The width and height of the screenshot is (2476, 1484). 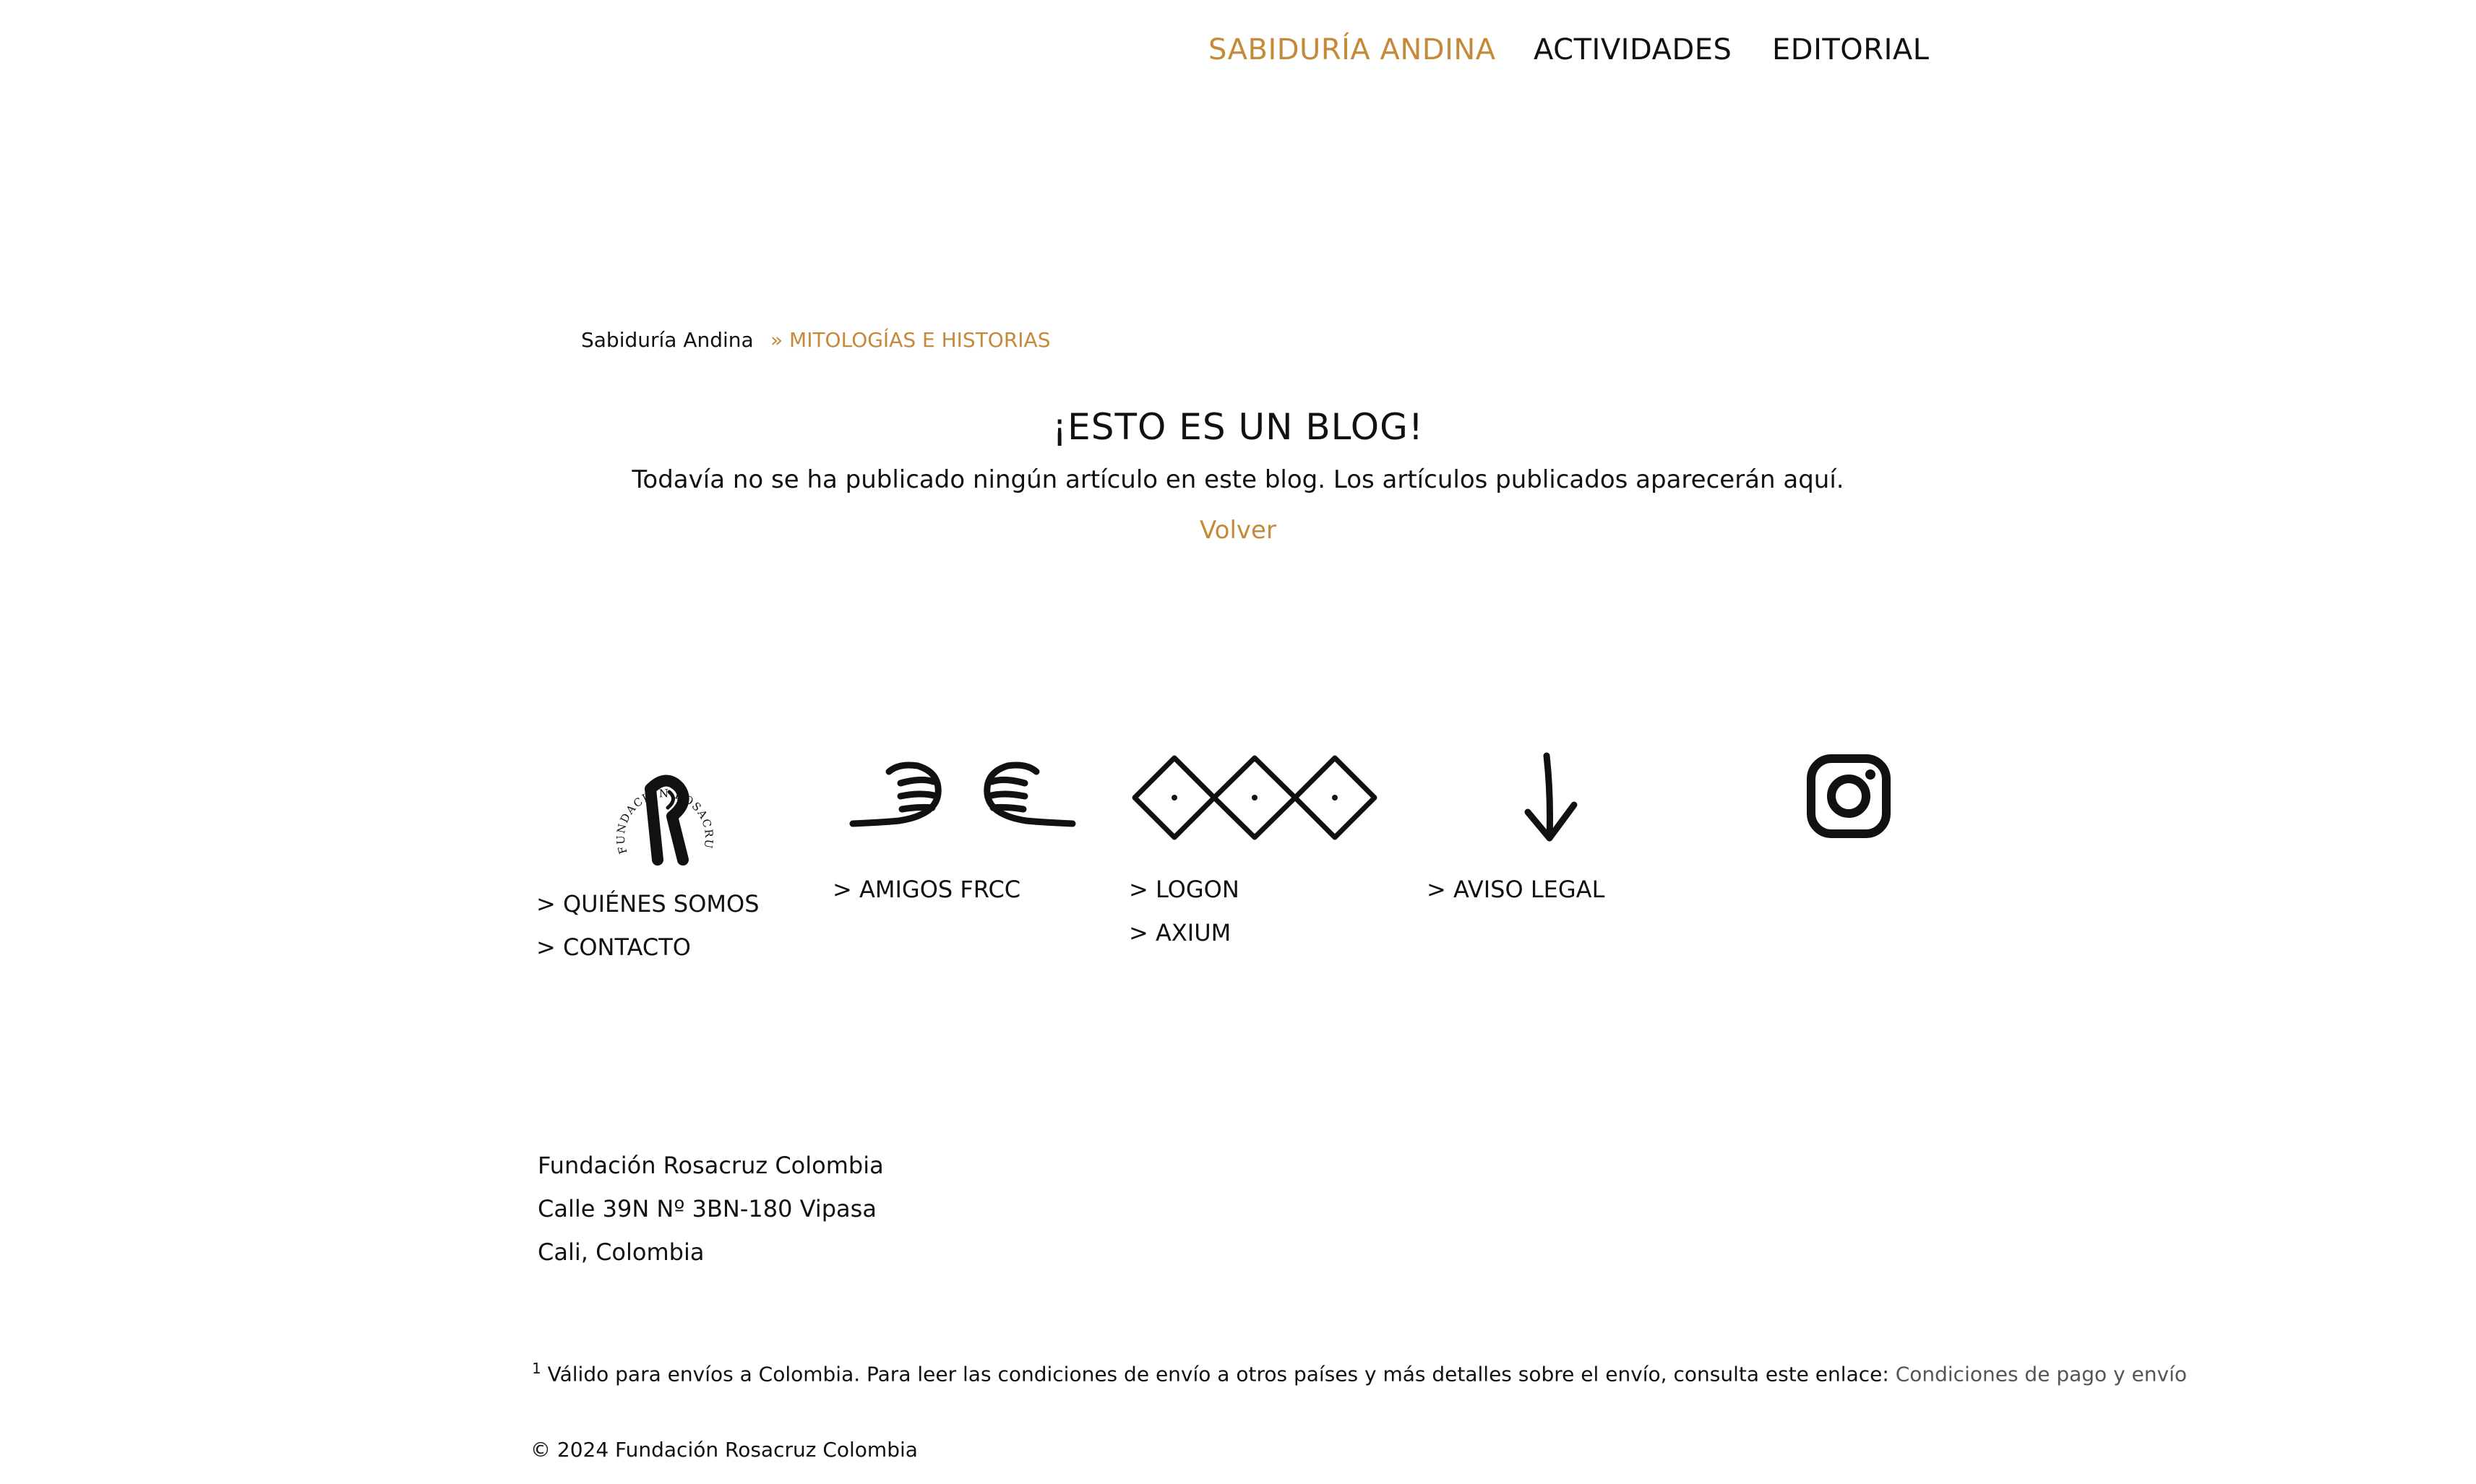 I want to click on nav-sabiduria-andina: SABIDURÍA ANDINA, so click(x=1352, y=49).